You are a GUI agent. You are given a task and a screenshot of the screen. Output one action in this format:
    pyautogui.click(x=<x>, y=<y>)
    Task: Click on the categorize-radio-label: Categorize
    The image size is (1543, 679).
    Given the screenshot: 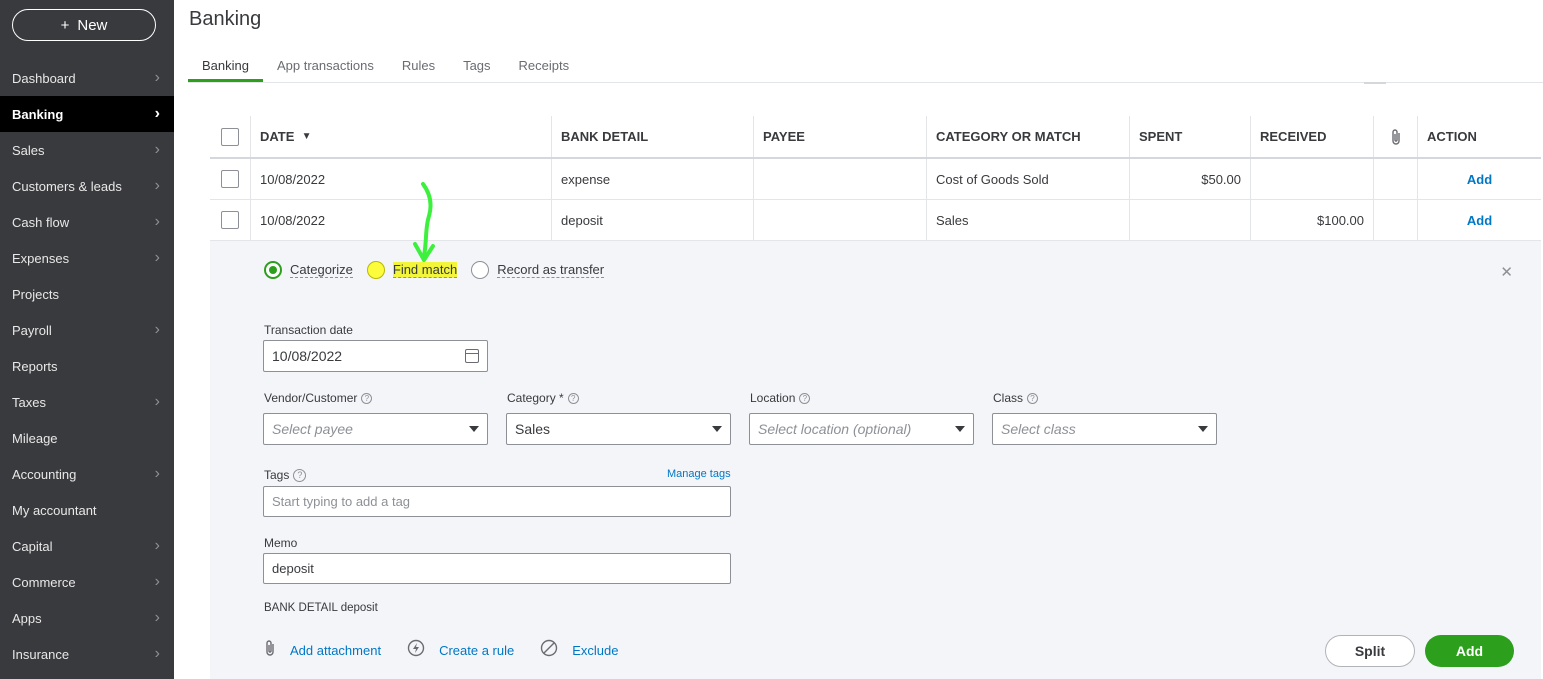 What is the action you would take?
    pyautogui.click(x=321, y=270)
    